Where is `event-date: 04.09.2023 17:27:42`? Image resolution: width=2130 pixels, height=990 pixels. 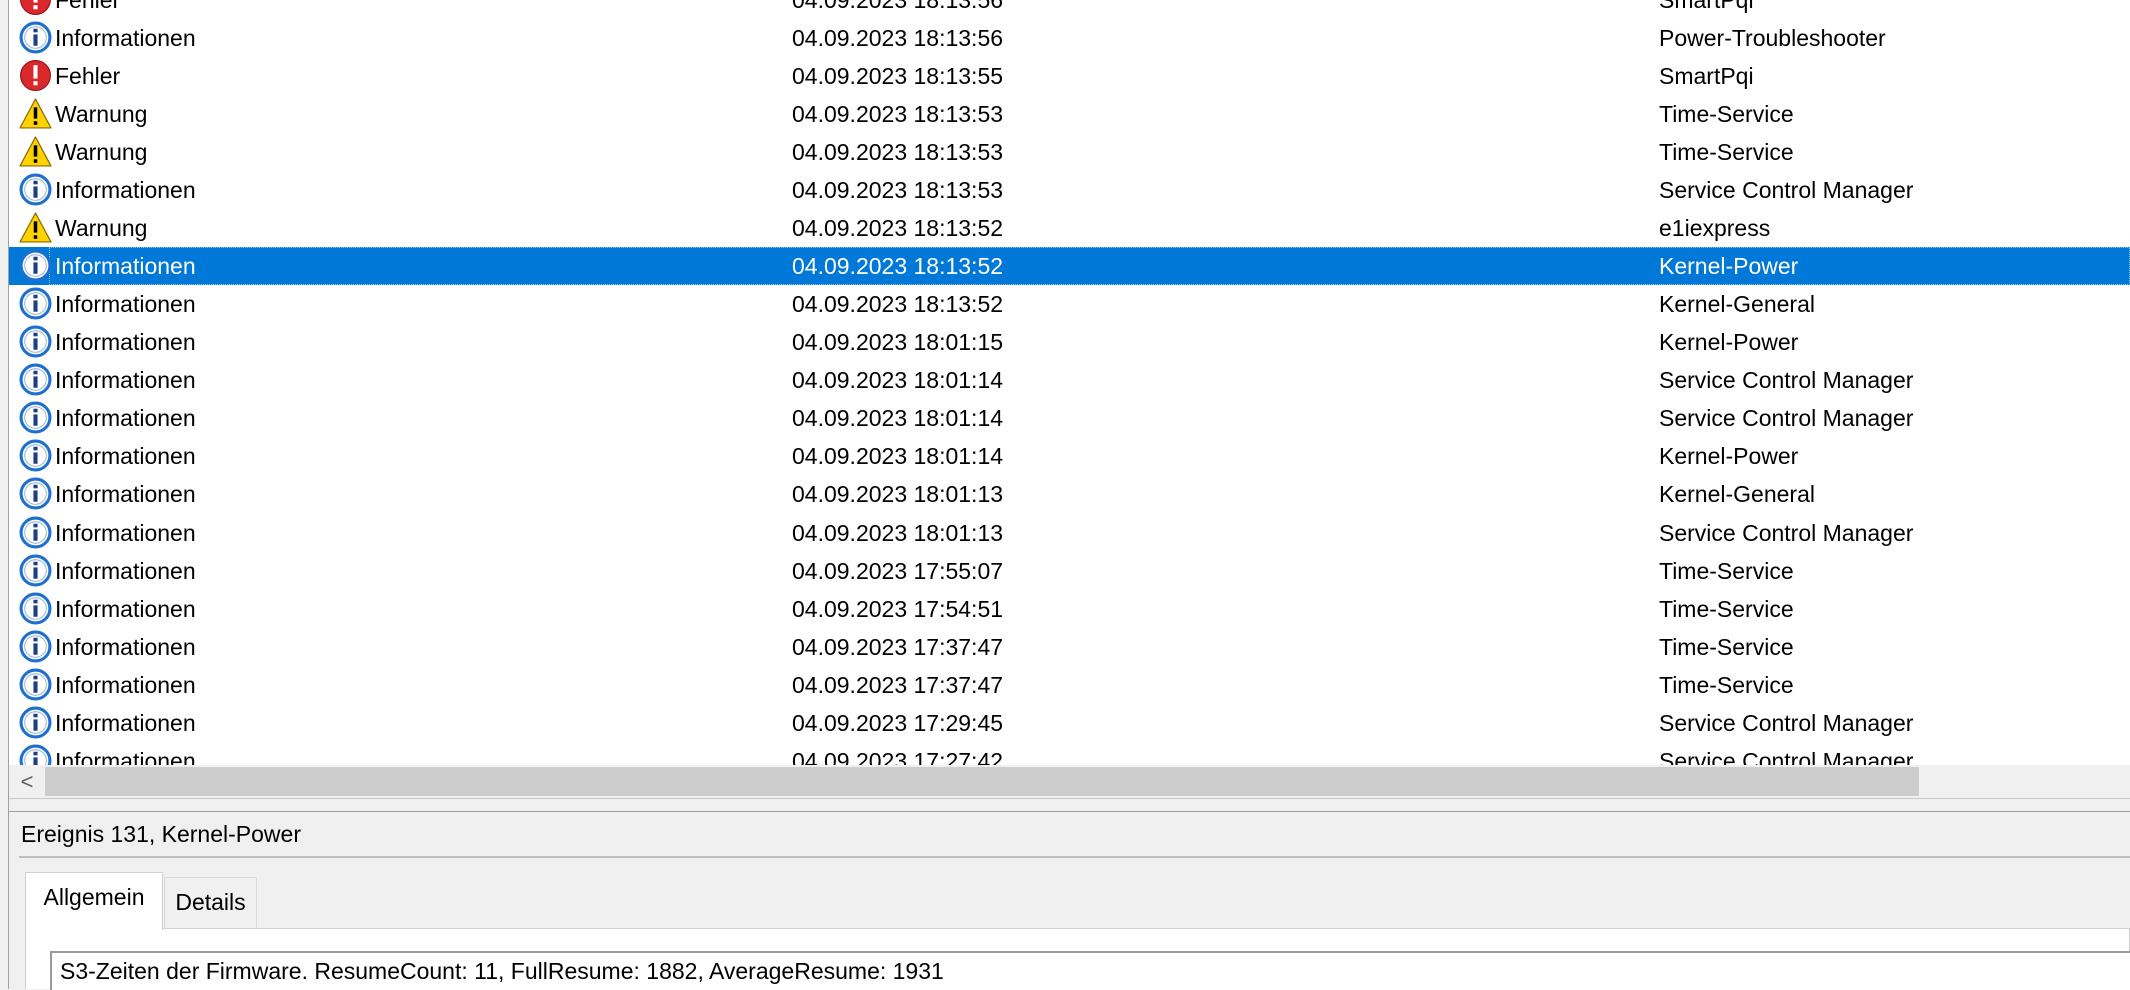 event-date: 04.09.2023 17:27:42 is located at coordinates (898, 756).